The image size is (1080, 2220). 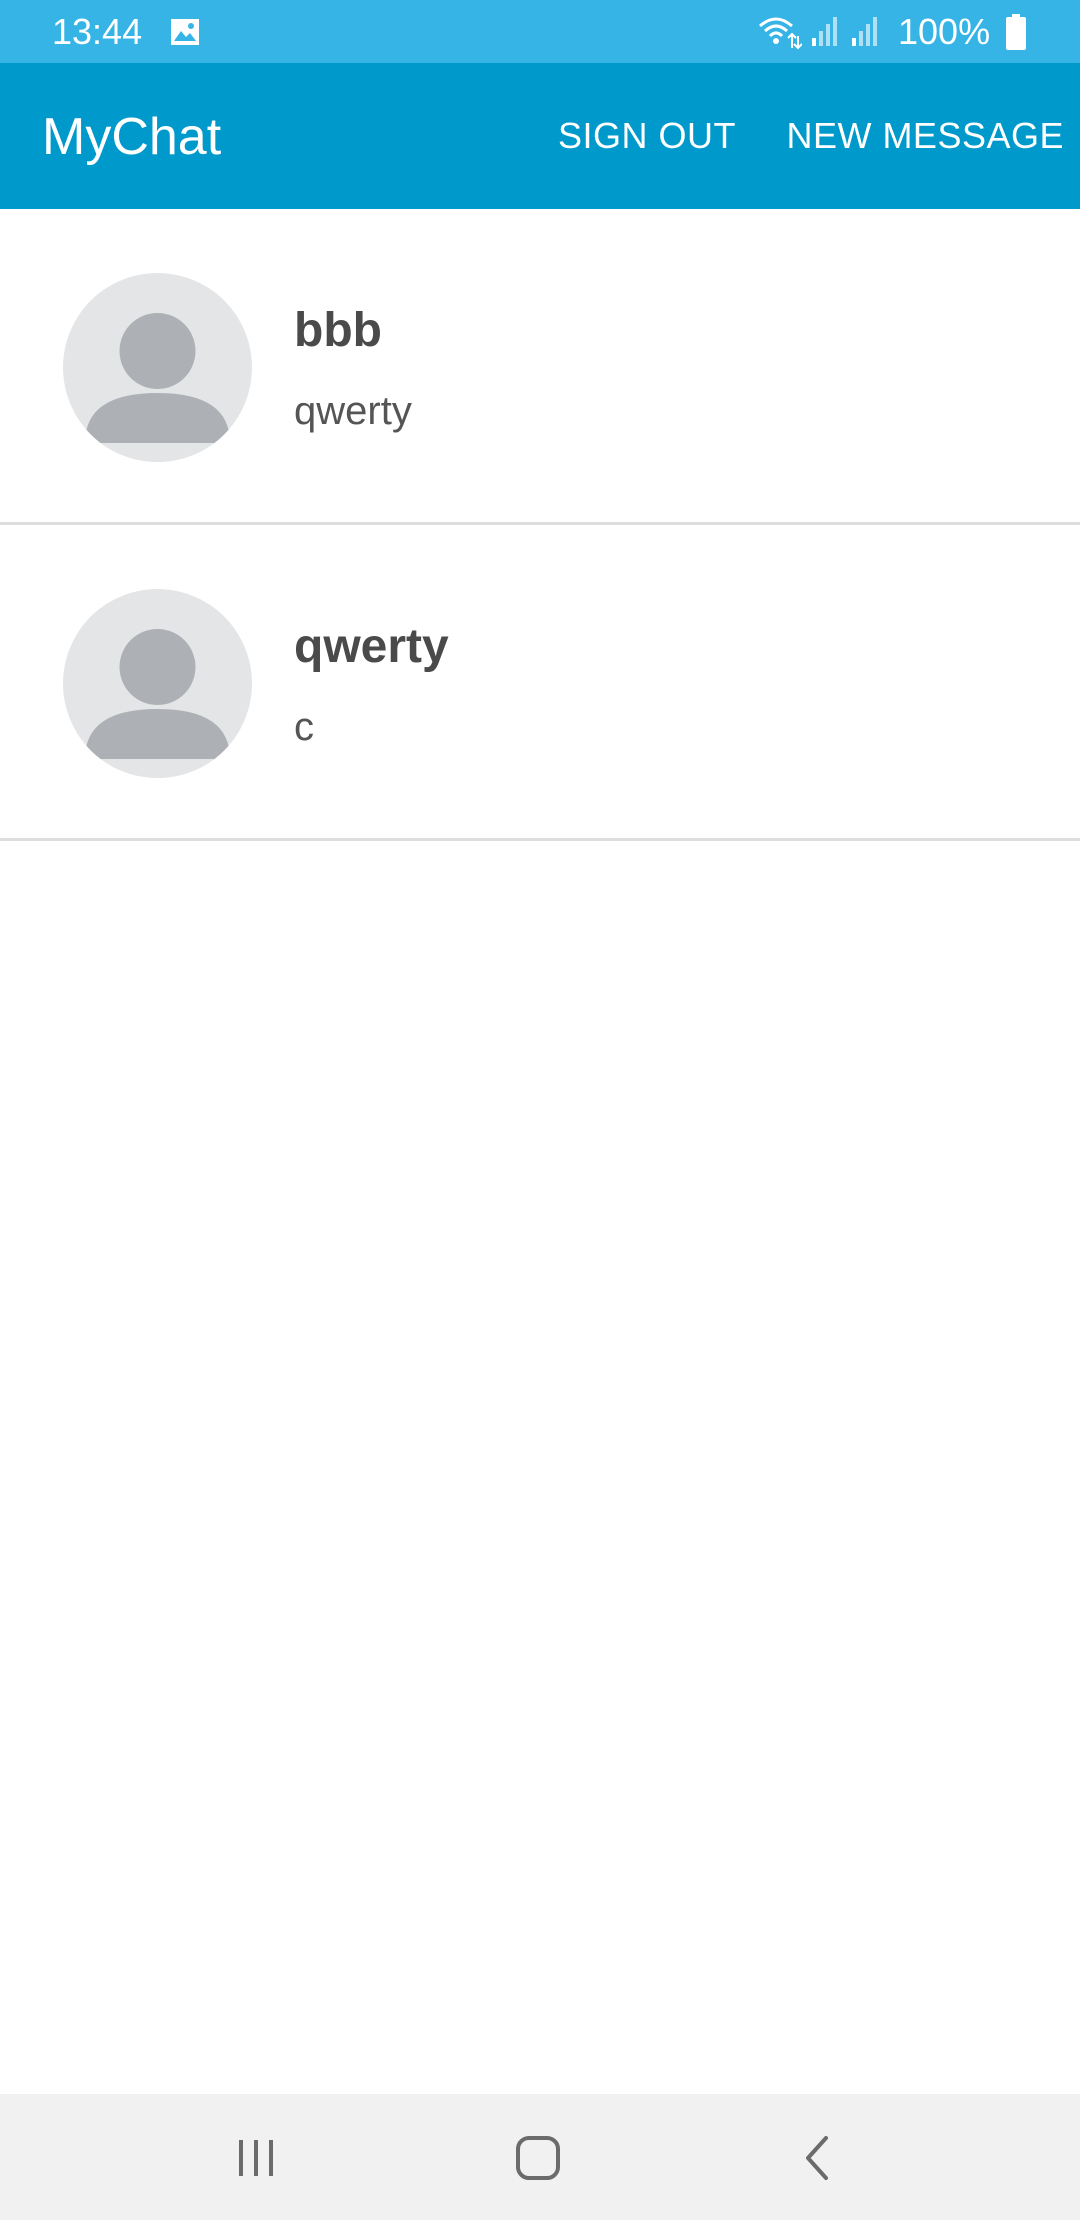 What do you see at coordinates (256, 2158) in the screenshot?
I see `recents-icon` at bounding box center [256, 2158].